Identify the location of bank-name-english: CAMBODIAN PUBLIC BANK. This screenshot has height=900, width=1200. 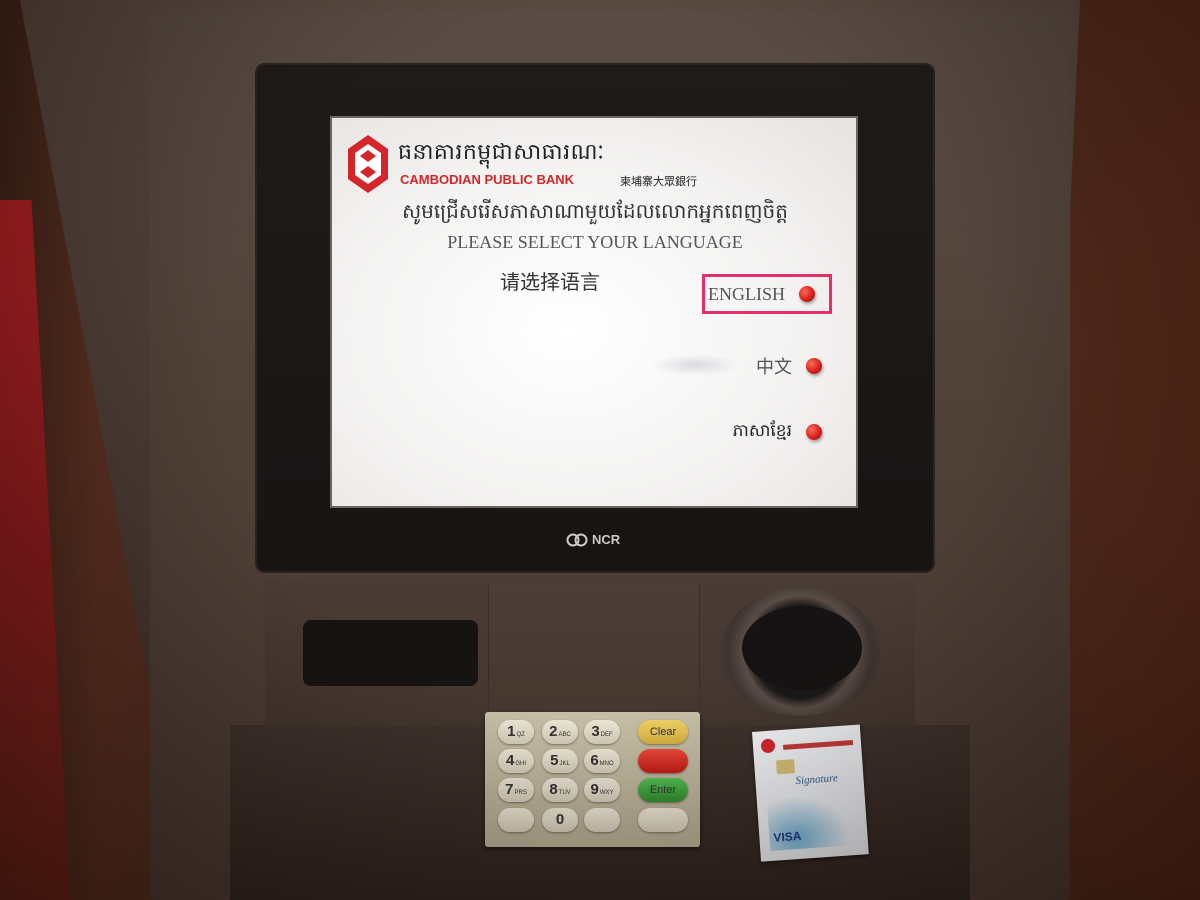
(487, 179).